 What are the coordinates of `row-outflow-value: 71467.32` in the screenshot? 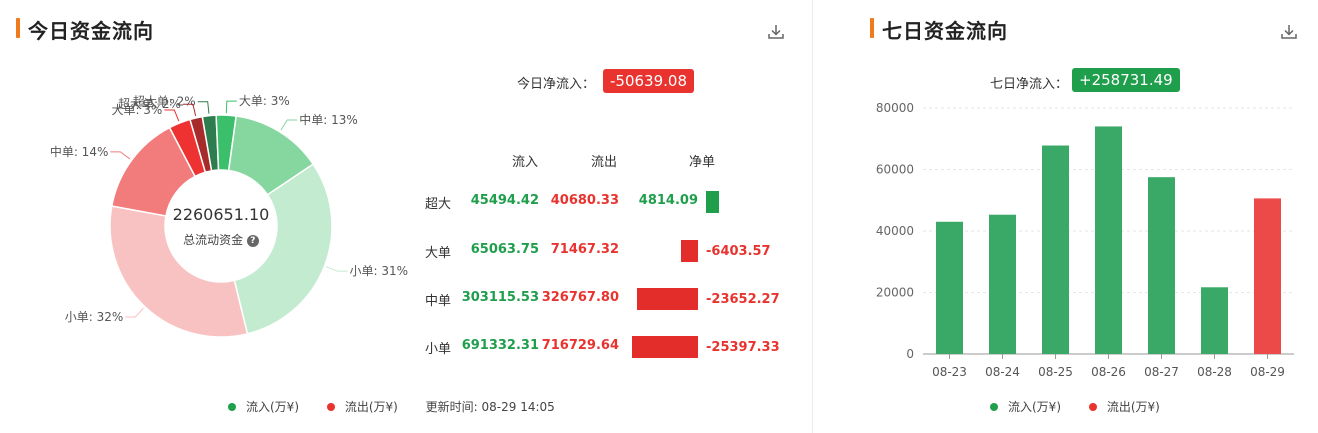 It's located at (584, 249).